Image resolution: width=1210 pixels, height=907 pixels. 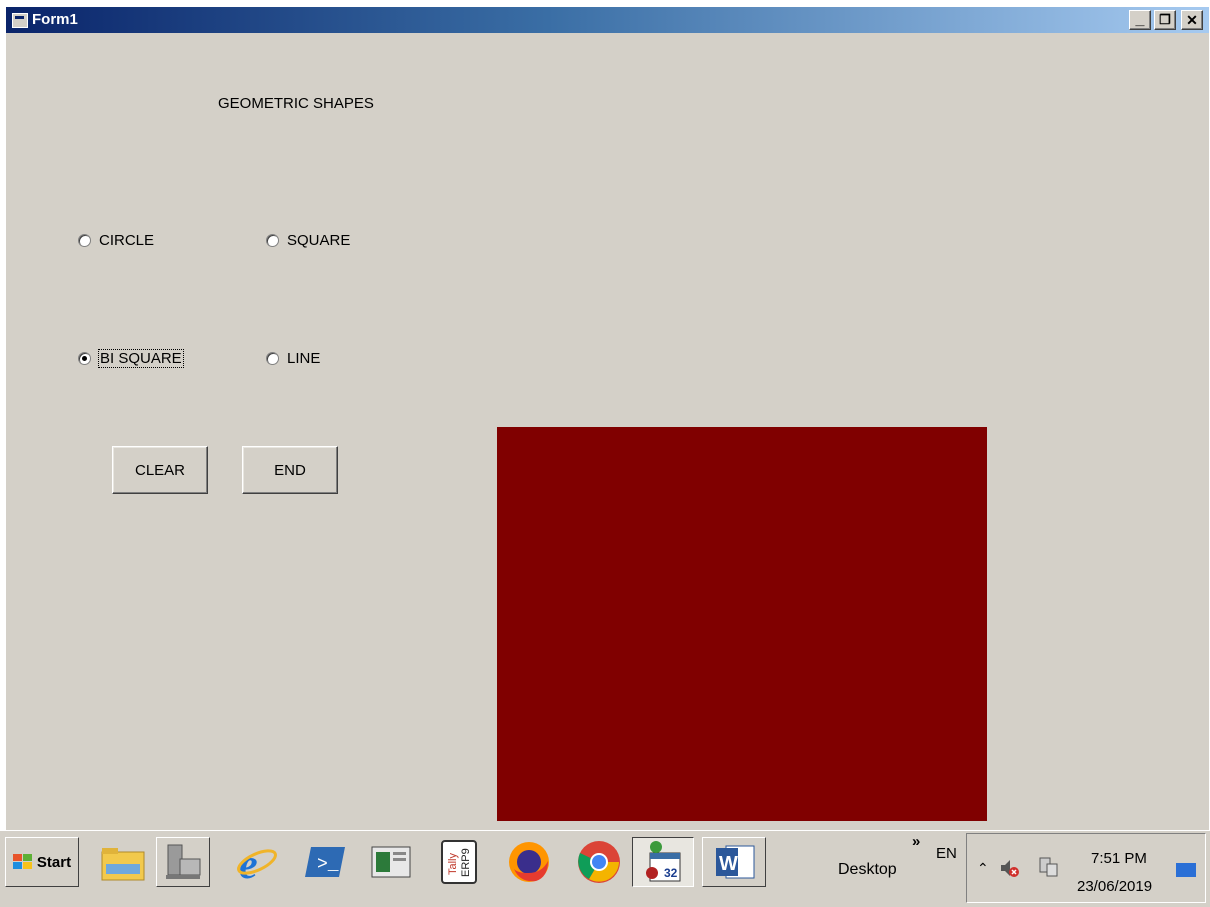 I want to click on radio-square-indicator, so click(x=272, y=240).